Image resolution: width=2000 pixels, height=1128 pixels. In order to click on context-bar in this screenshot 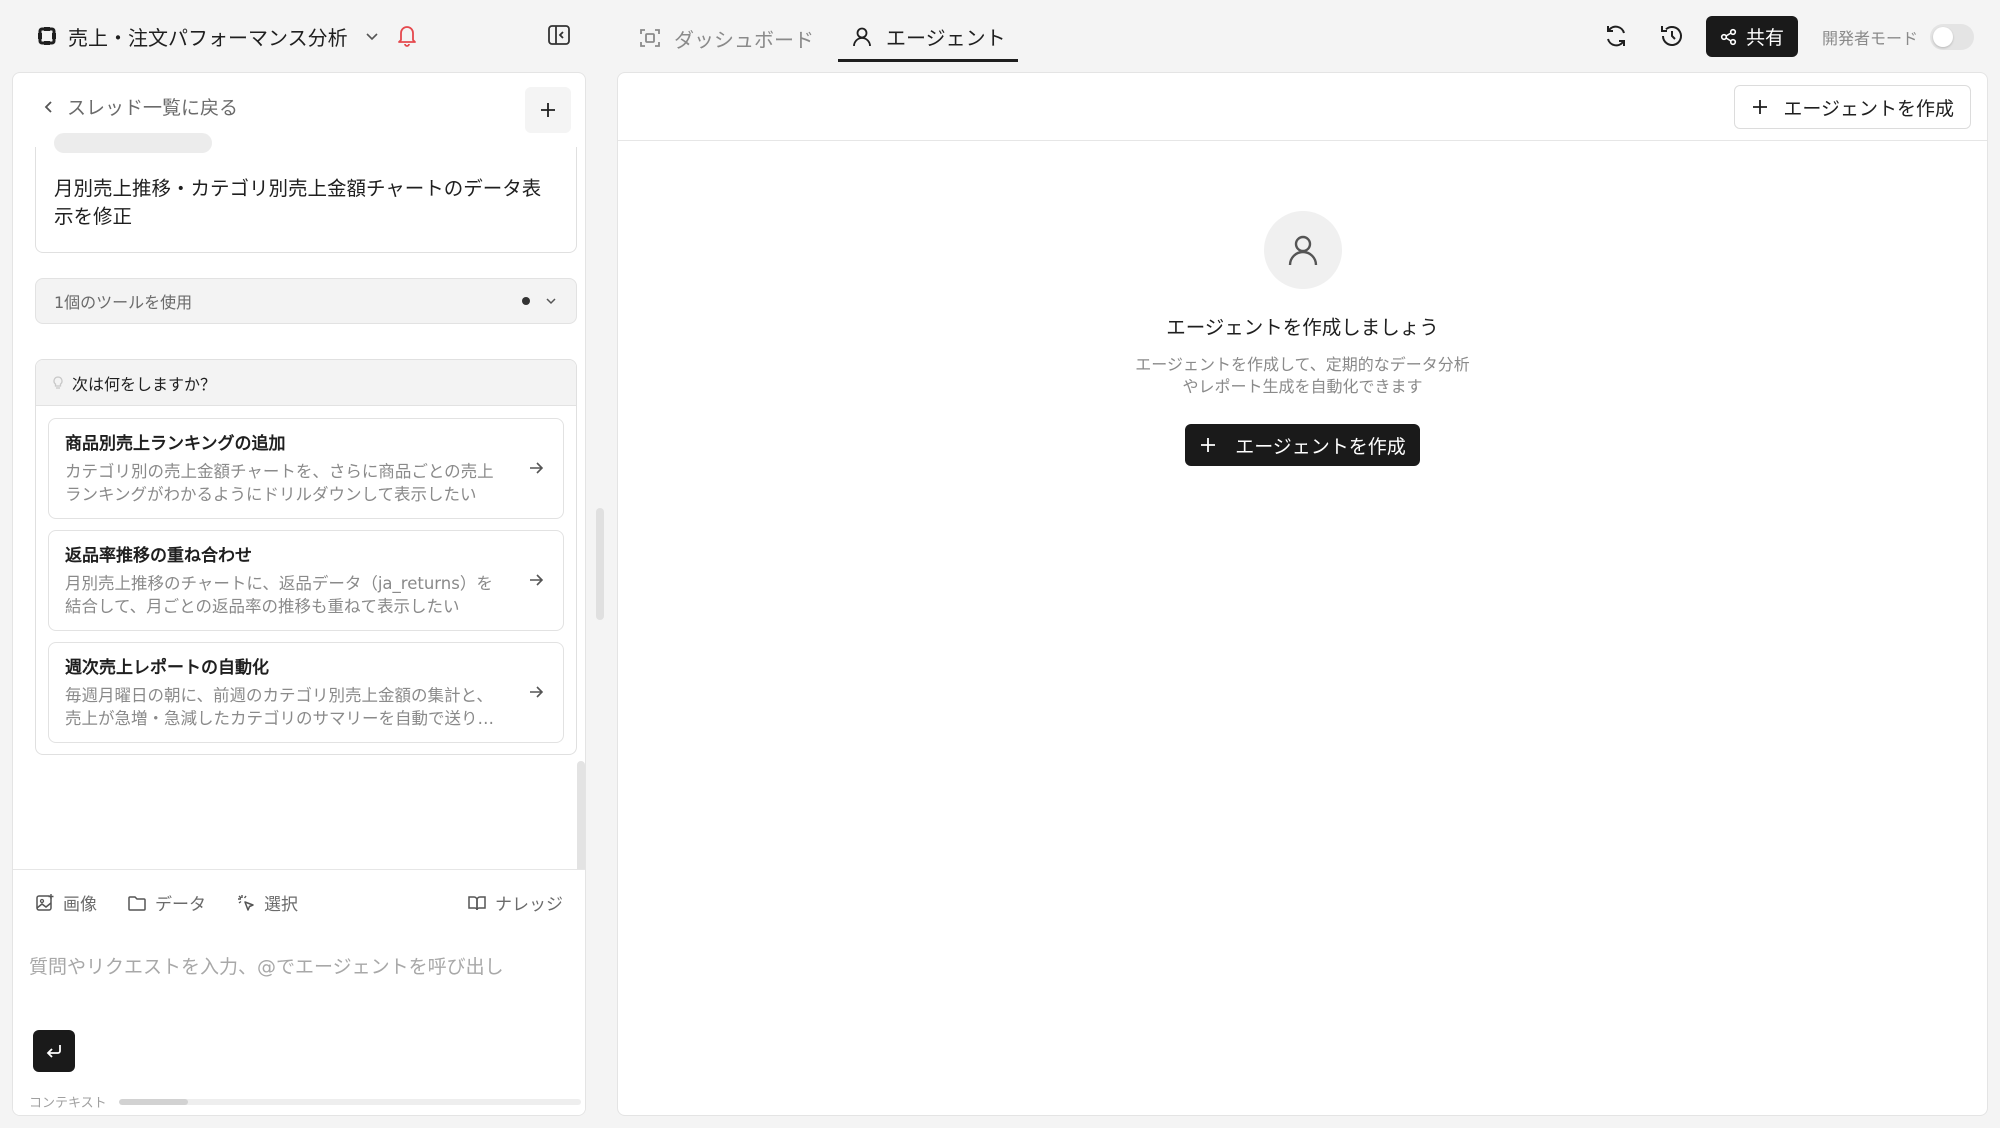, I will do `click(349, 1101)`.